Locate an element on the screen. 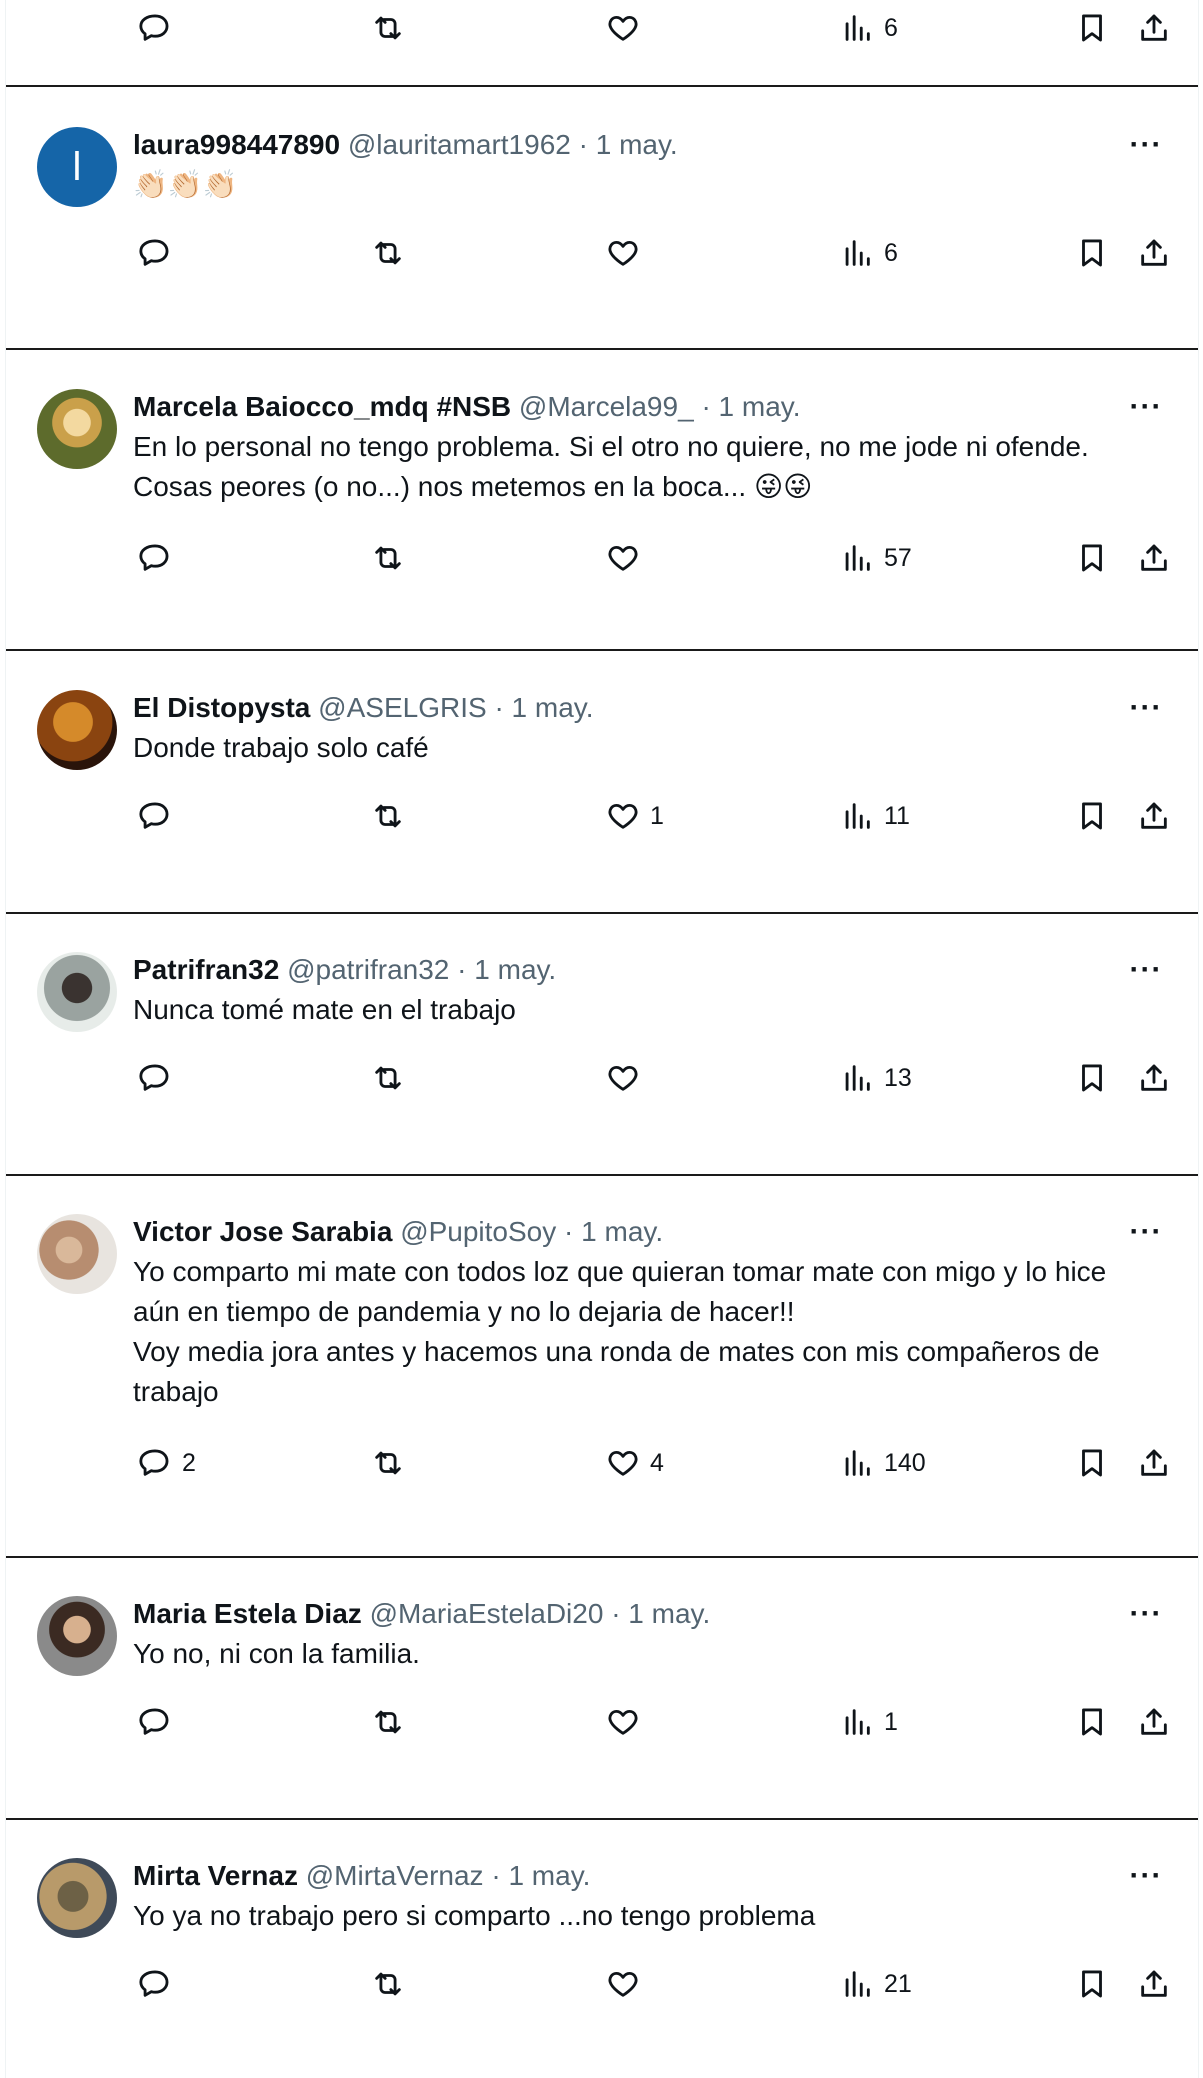 This screenshot has height=2078, width=1203. display-name: Mirta Vernaz is located at coordinates (215, 1875).